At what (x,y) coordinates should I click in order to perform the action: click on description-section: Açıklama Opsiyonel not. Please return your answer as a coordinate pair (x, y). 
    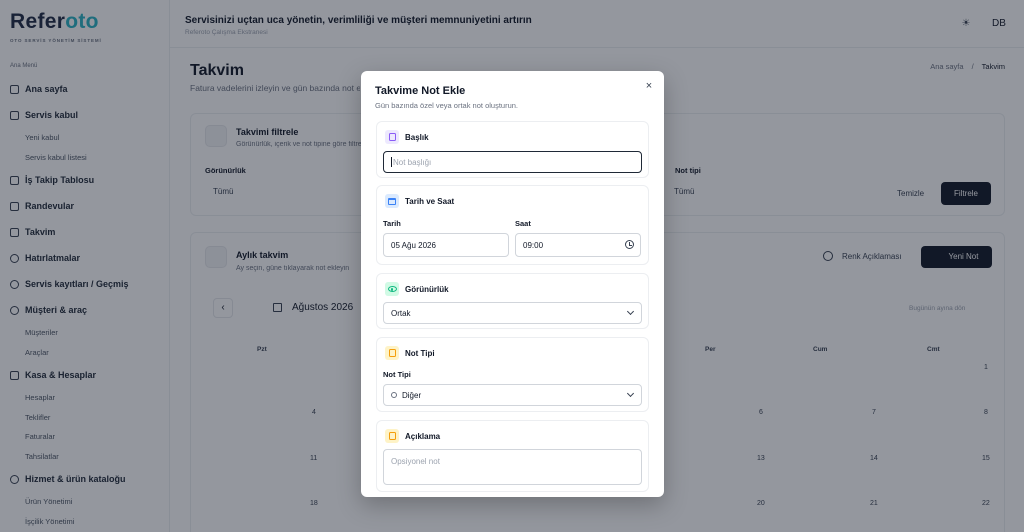
    Looking at the image, I should click on (512, 456).